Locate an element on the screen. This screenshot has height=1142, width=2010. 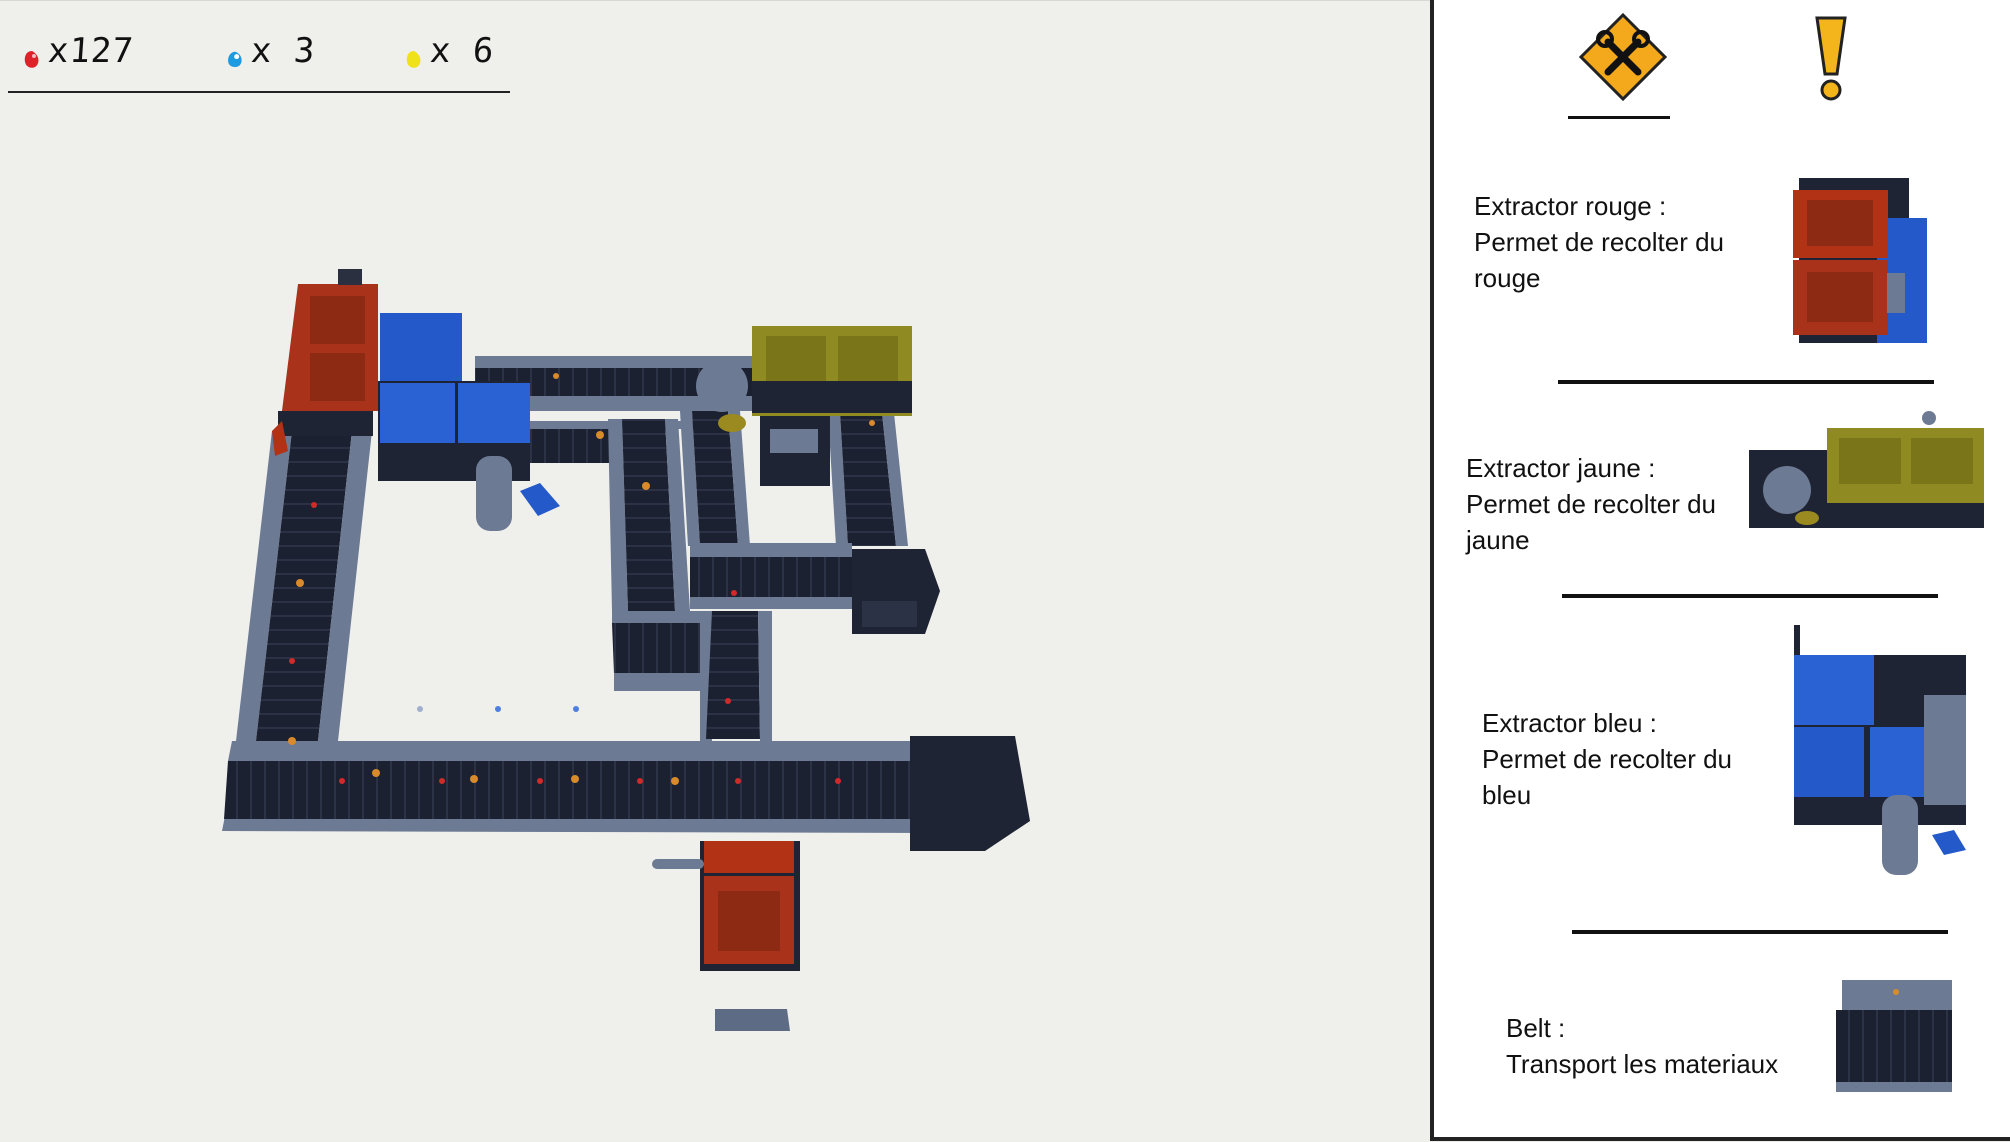
card-title: Extractor jaune : is located at coordinates (1561, 468).